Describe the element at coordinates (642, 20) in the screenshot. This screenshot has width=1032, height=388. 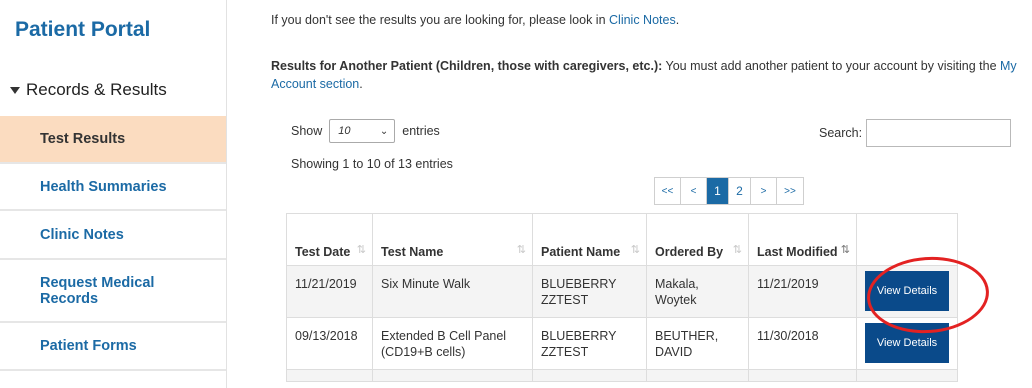
I see `clinic-notes-link: Clinic Notes` at that location.